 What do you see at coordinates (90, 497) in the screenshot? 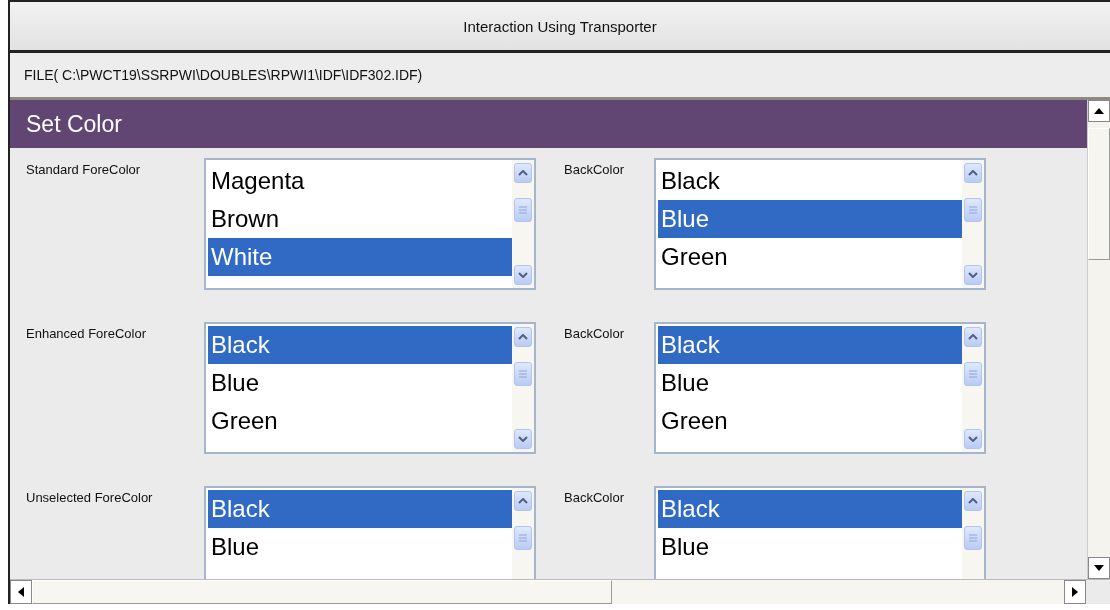
I see `field-label: Unselected ForeColor` at bounding box center [90, 497].